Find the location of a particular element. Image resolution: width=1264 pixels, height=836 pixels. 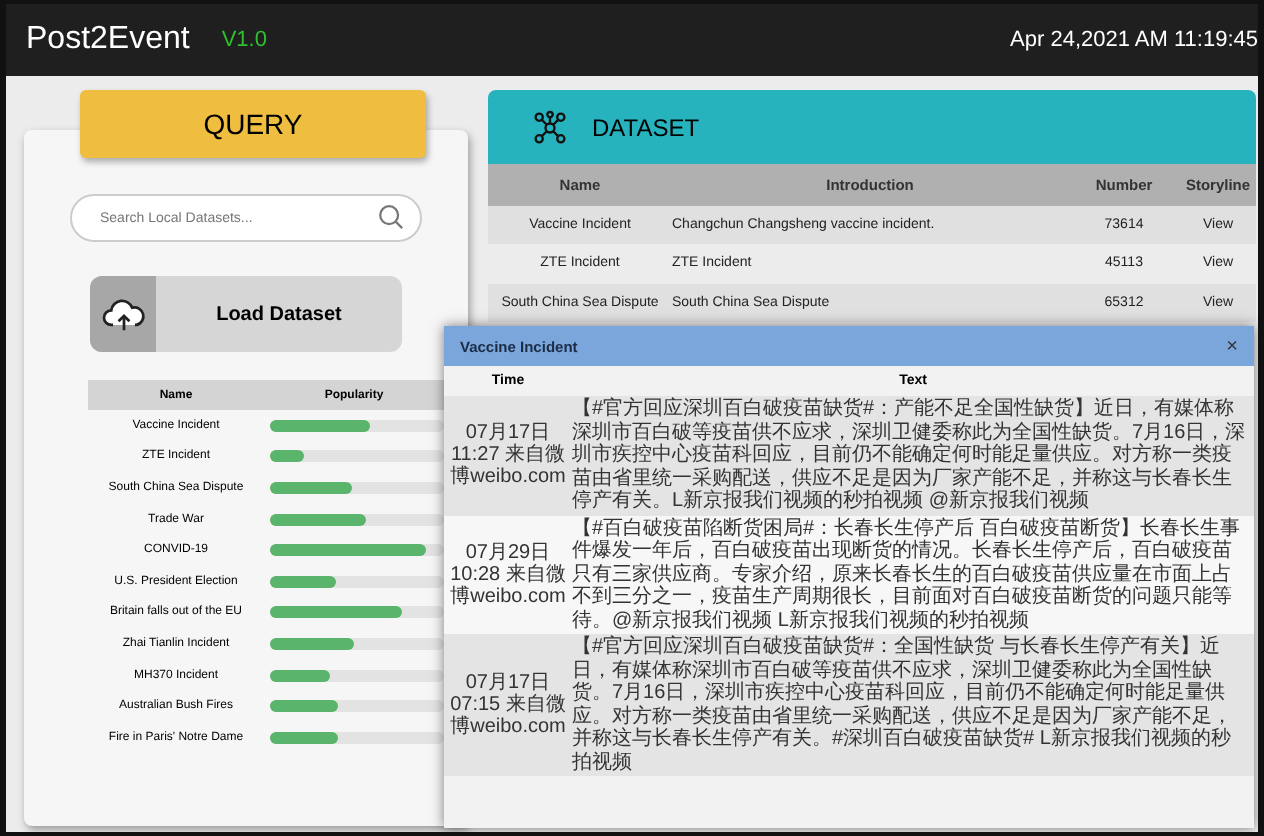

post-text: 【#官方回应深圳百白破疫苗缺货#：全国性缺货 与长春长生停产有关】近日，有媒体称深圳市百白破等疫苗供不应求，深圳卫健委称此为全国性缺货。7月16日，深圳市疾控中心疫苗科回应，目前仍不能确定何时能足量供应。对方称一类疫苗由省里统一采购配送，供应不足是因为厂家产能不足，并称这与长春长生停产有关。#深圳百白破疫苗缺货# L新京报我们视频的秒拍视频 is located at coordinates (903, 705).